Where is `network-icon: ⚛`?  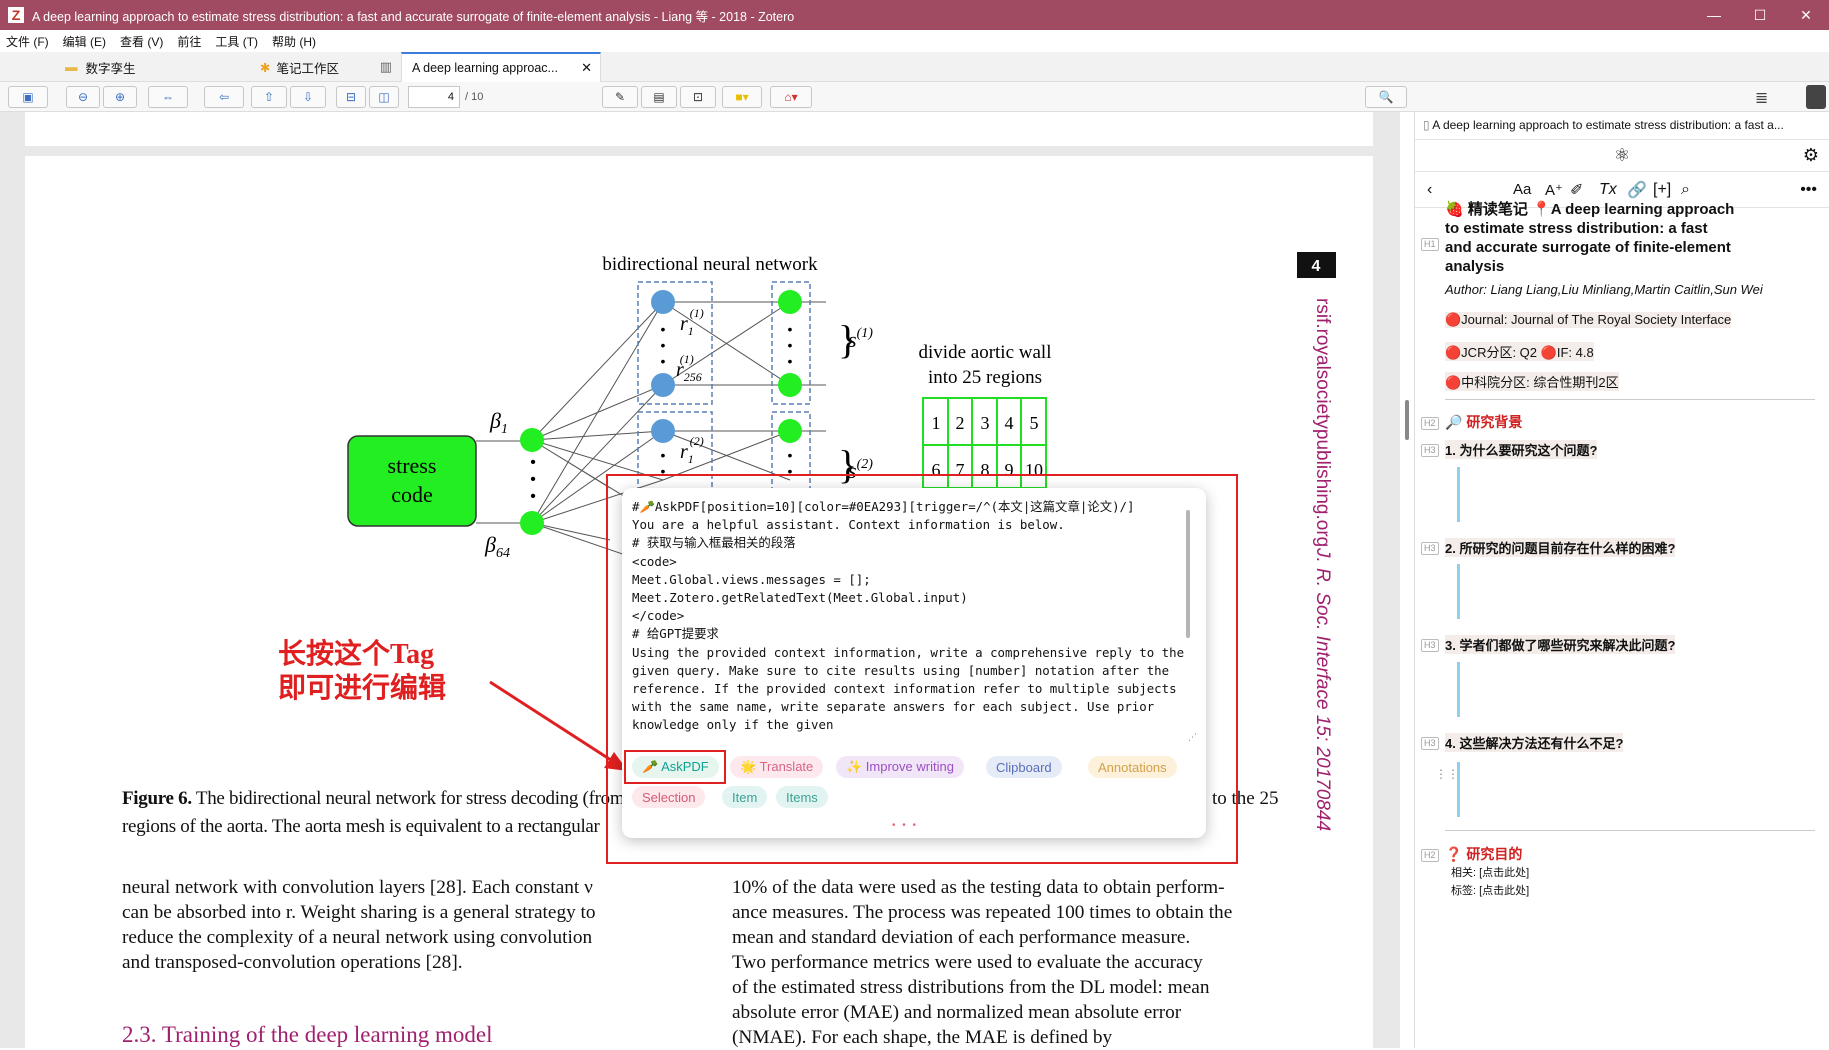
network-icon: ⚛ is located at coordinates (1622, 155).